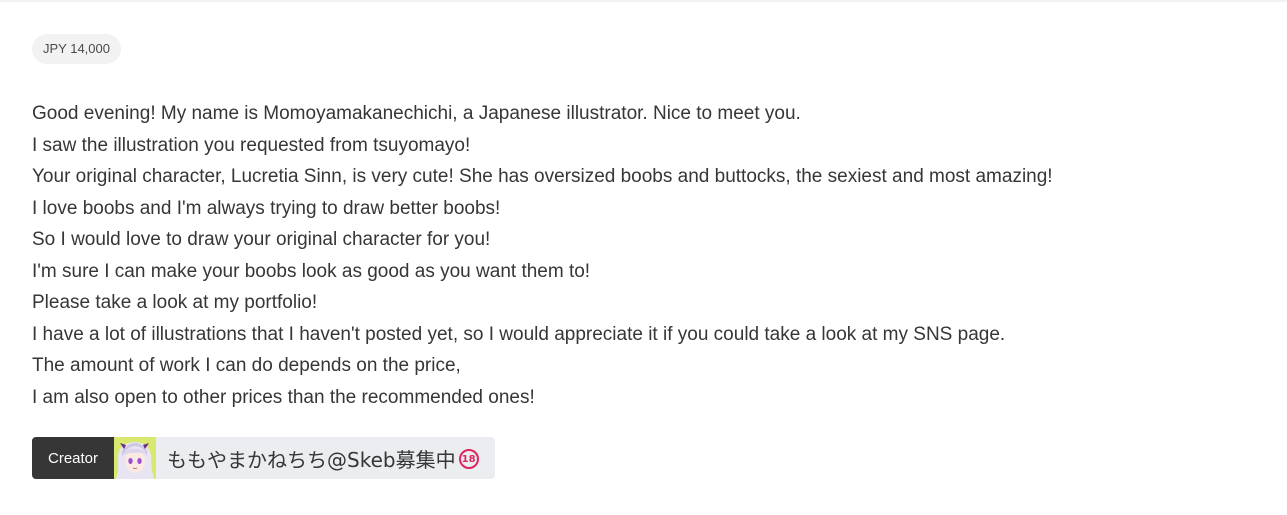 This screenshot has height=515, width=1287. What do you see at coordinates (175, 302) in the screenshot?
I see `message-line: Please take a look at my portfolio!` at bounding box center [175, 302].